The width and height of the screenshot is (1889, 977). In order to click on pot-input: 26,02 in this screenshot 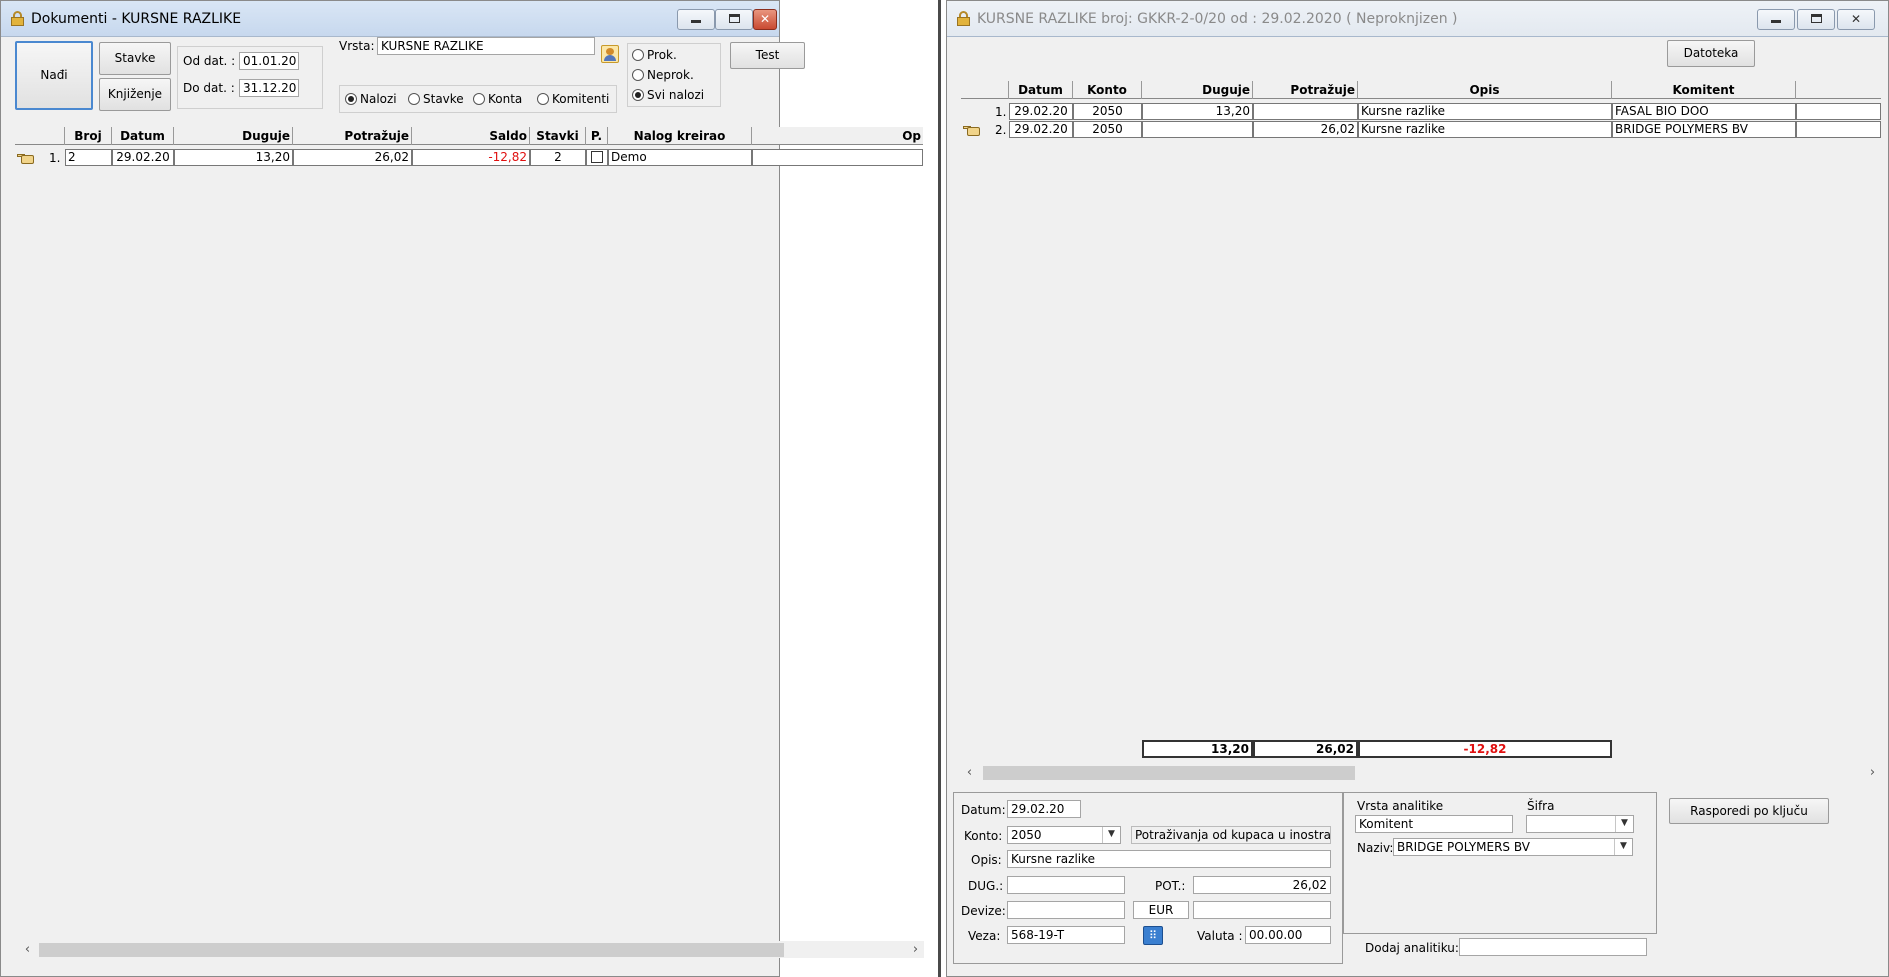, I will do `click(1262, 885)`.